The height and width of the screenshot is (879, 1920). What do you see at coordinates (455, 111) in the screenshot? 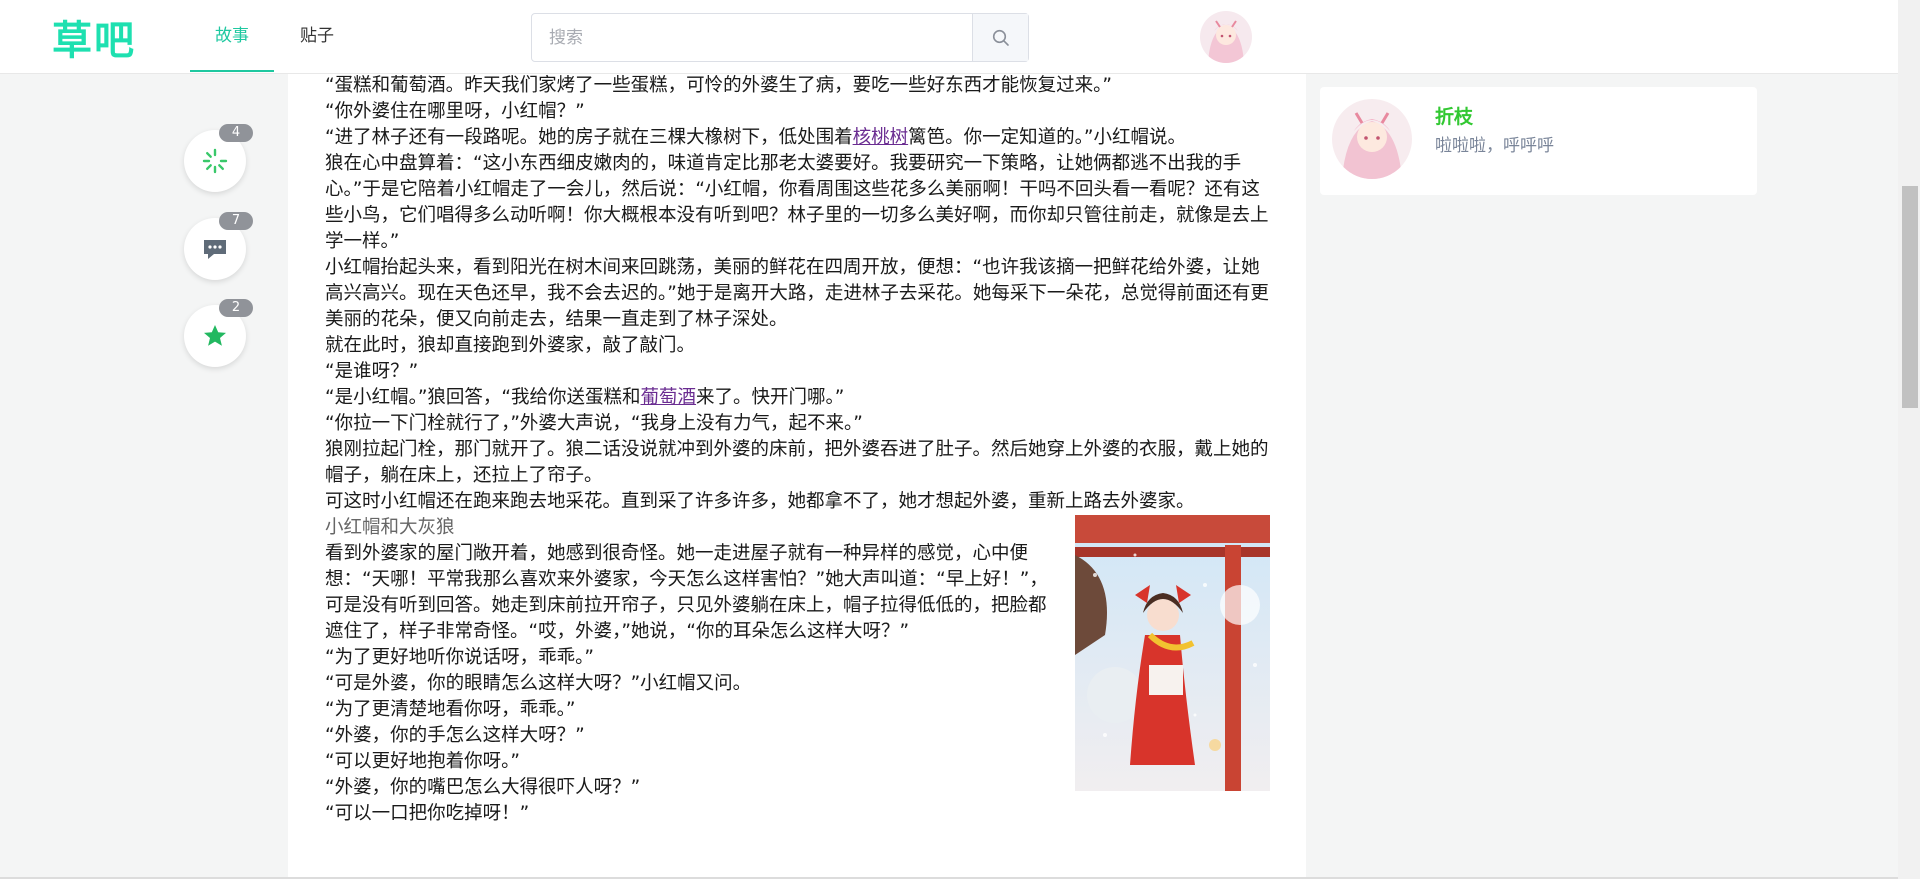
I see `paragraph: “你外婆住在哪里呀，小红帽？”` at bounding box center [455, 111].